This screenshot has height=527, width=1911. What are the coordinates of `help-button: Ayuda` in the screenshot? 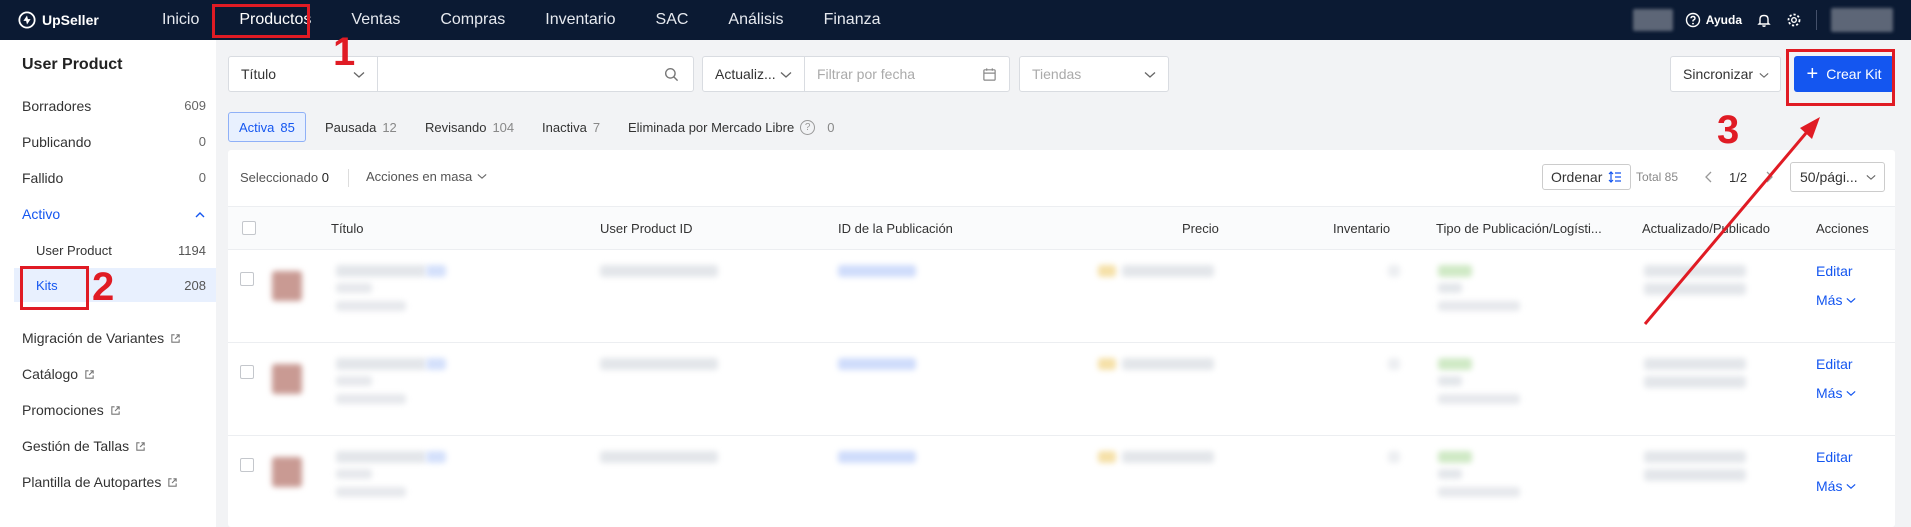 It's located at (1713, 20).